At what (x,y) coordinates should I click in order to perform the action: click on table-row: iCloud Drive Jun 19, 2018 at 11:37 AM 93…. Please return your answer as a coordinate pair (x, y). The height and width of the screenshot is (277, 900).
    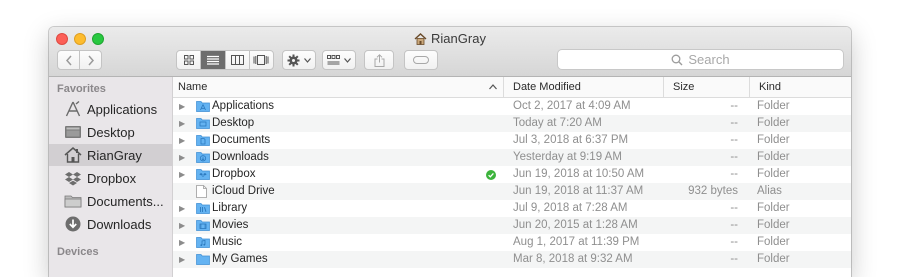
    Looking at the image, I should click on (512, 191).